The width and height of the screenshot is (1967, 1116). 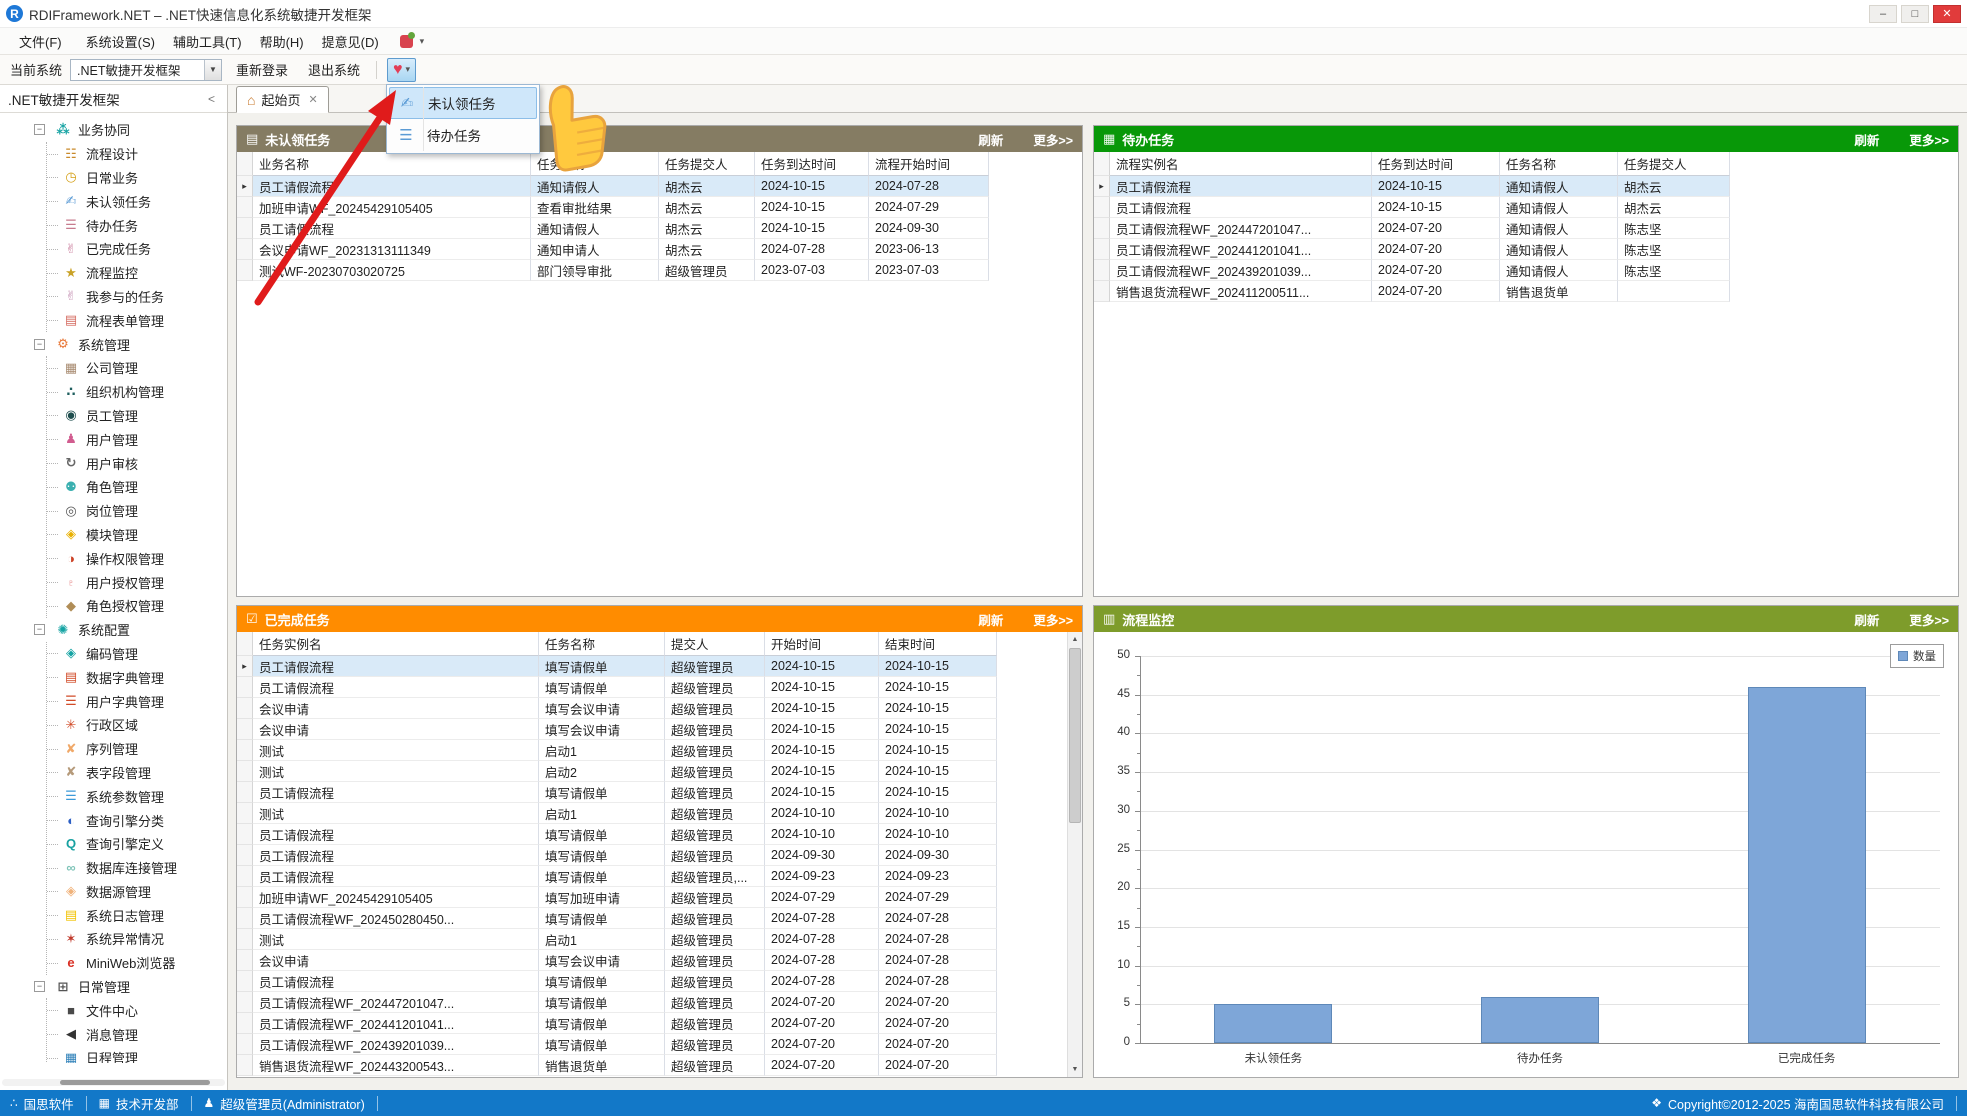 What do you see at coordinates (137, 725) in the screenshot?
I see `tree-item: ✳ 行政区域` at bounding box center [137, 725].